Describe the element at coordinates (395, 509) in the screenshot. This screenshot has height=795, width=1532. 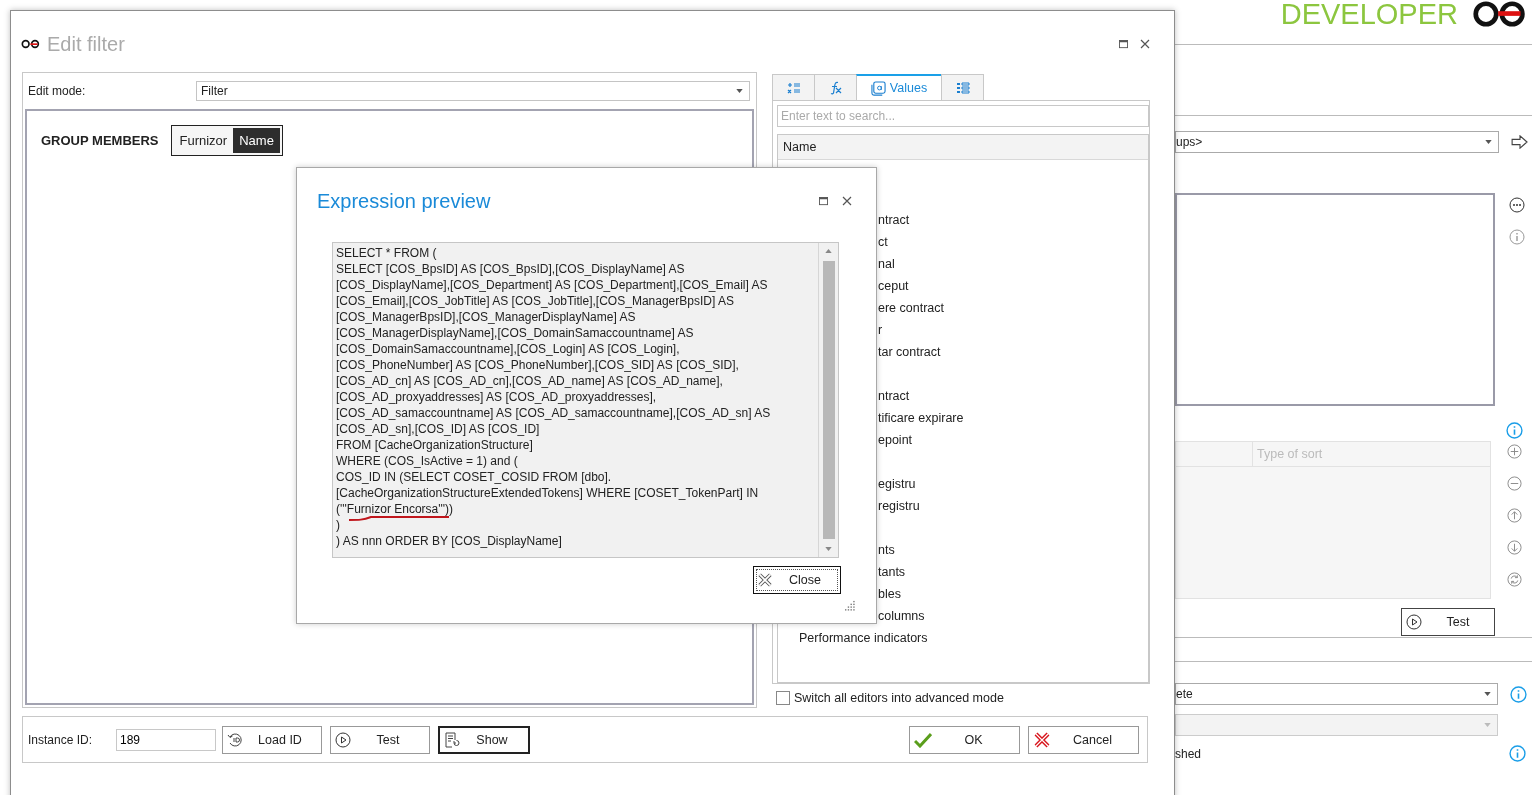
I see `code-line: ('''Furnizor Encorsa'''))` at that location.